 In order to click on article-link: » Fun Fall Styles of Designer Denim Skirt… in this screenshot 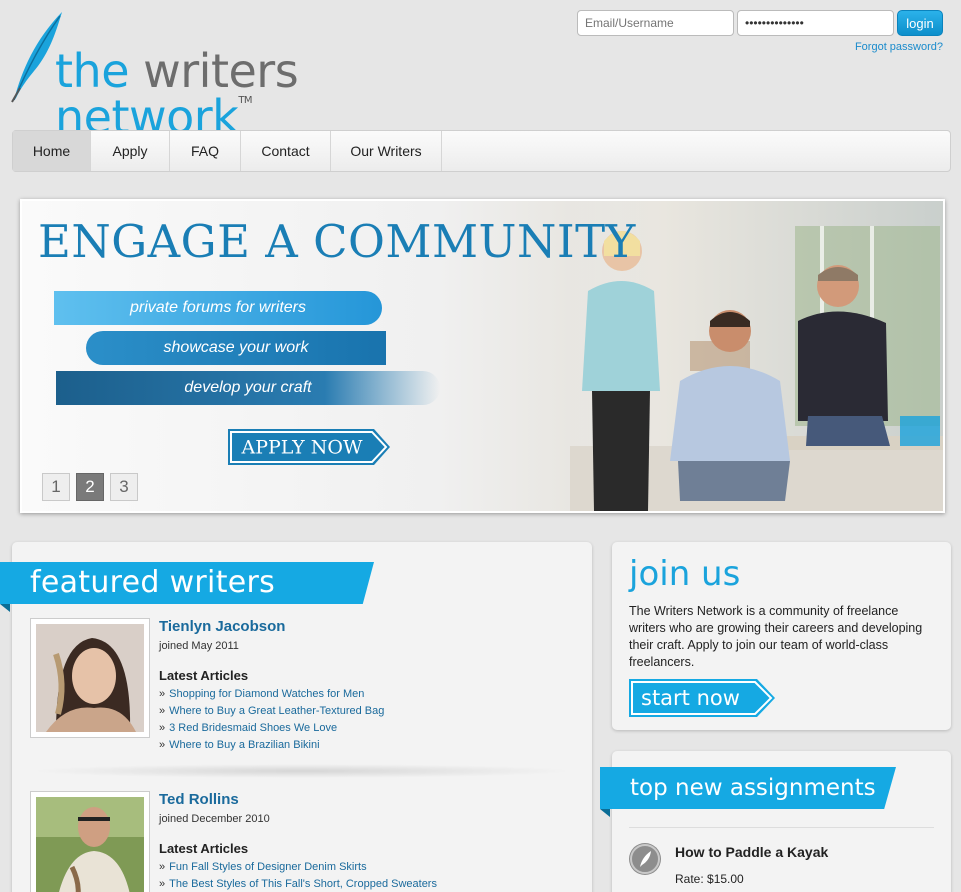, I will do `click(298, 867)`.